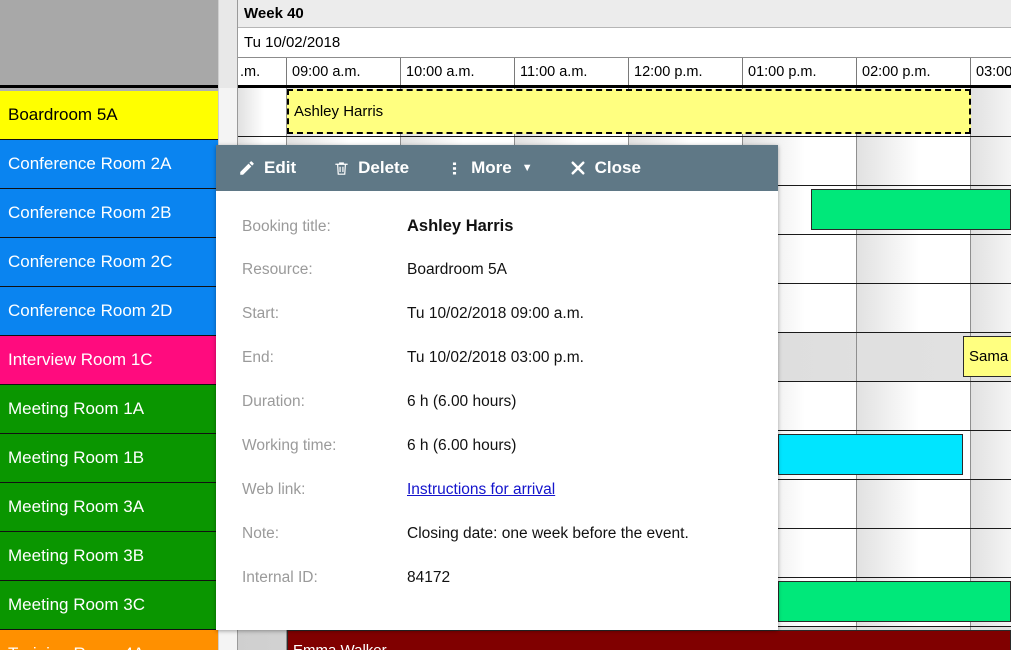 The height and width of the screenshot is (650, 1011). I want to click on sidebar-header-corner, so click(109, 44).